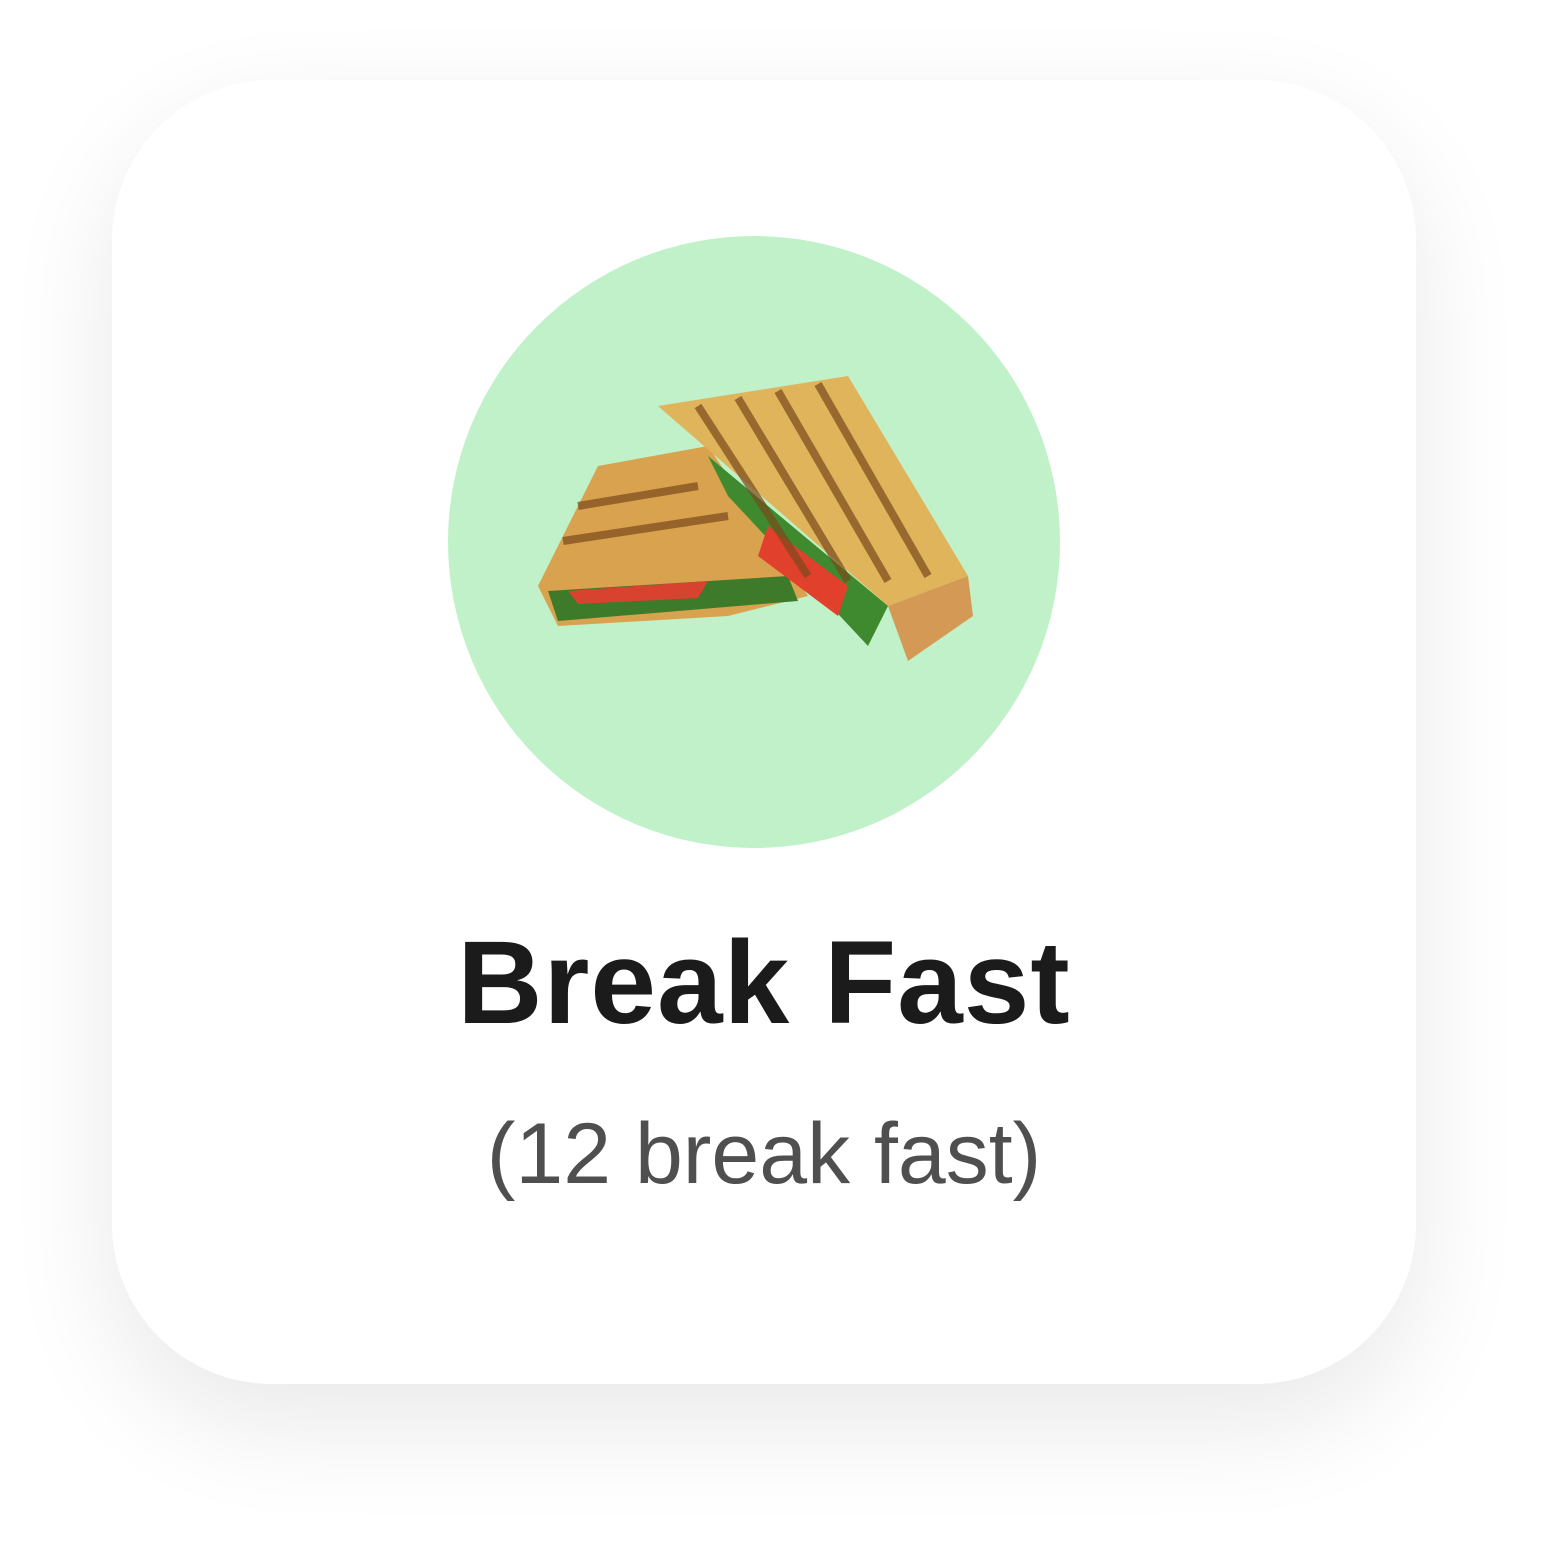 This screenshot has width=1544, height=1544. Describe the element at coordinates (764, 1154) in the screenshot. I see `category-count: (12 break fast)` at that location.